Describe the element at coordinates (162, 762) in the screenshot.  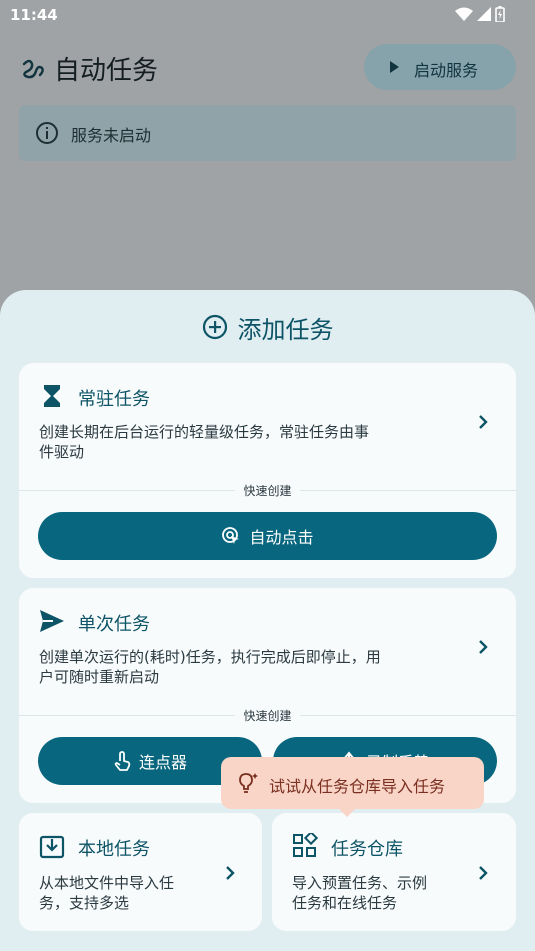
I see `clicker-label: 连点器` at that location.